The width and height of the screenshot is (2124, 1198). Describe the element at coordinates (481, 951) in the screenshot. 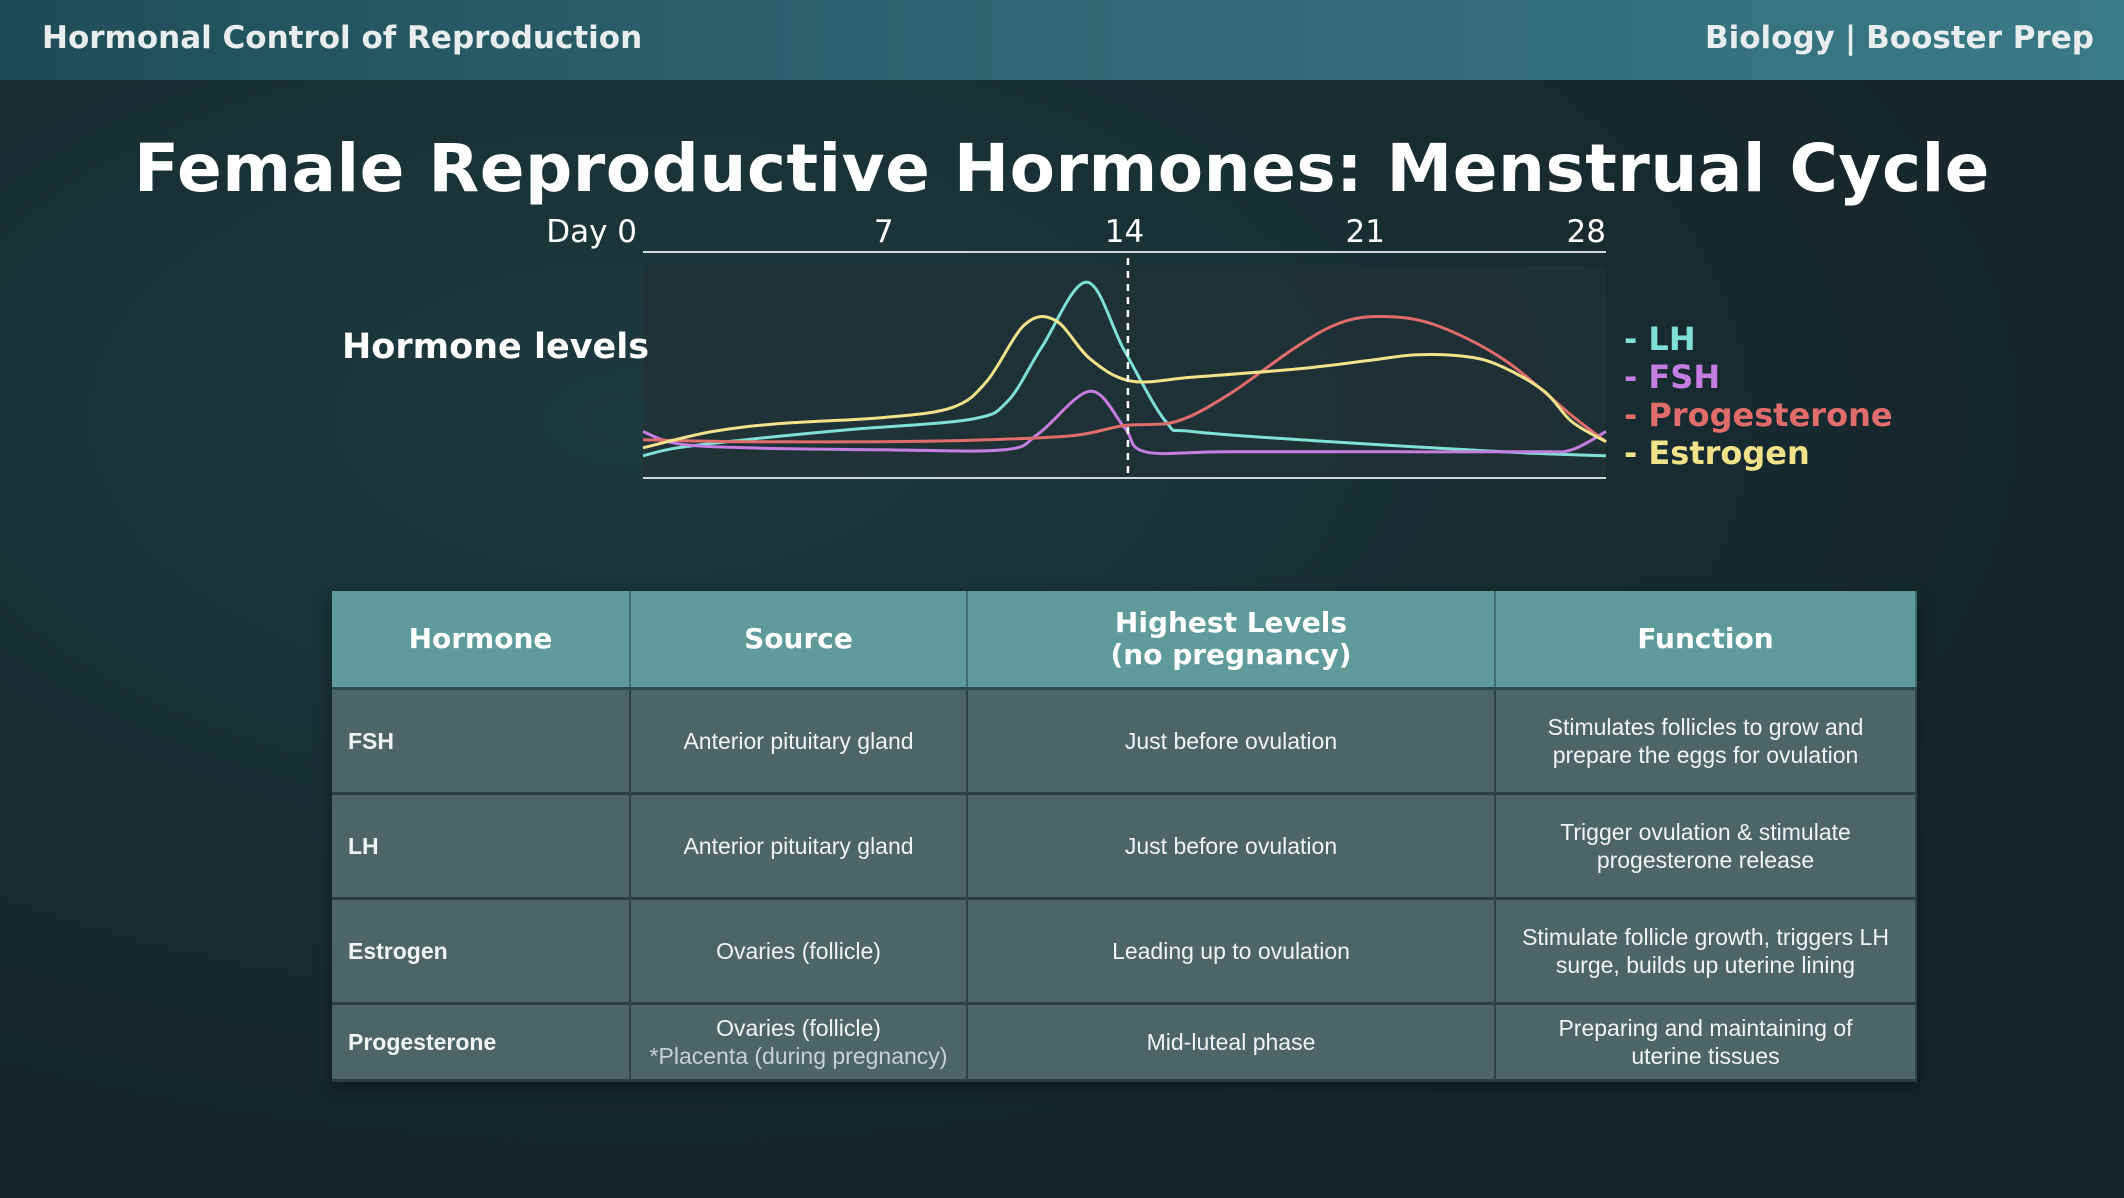

I see `hormone-cell: Estrogen` at that location.